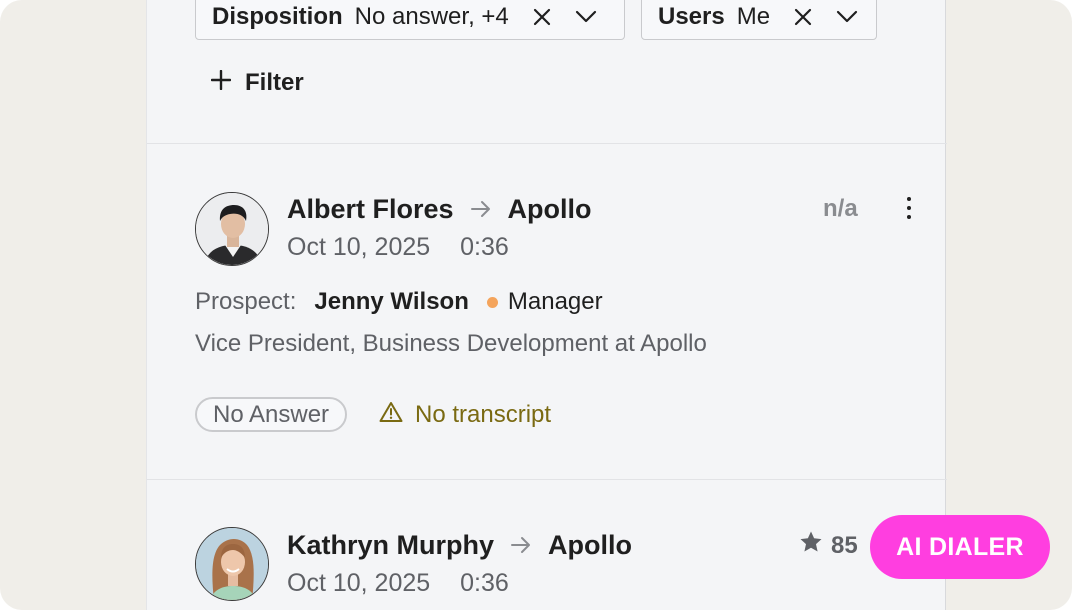 This screenshot has height=610, width=1072. I want to click on role-dot, so click(492, 302).